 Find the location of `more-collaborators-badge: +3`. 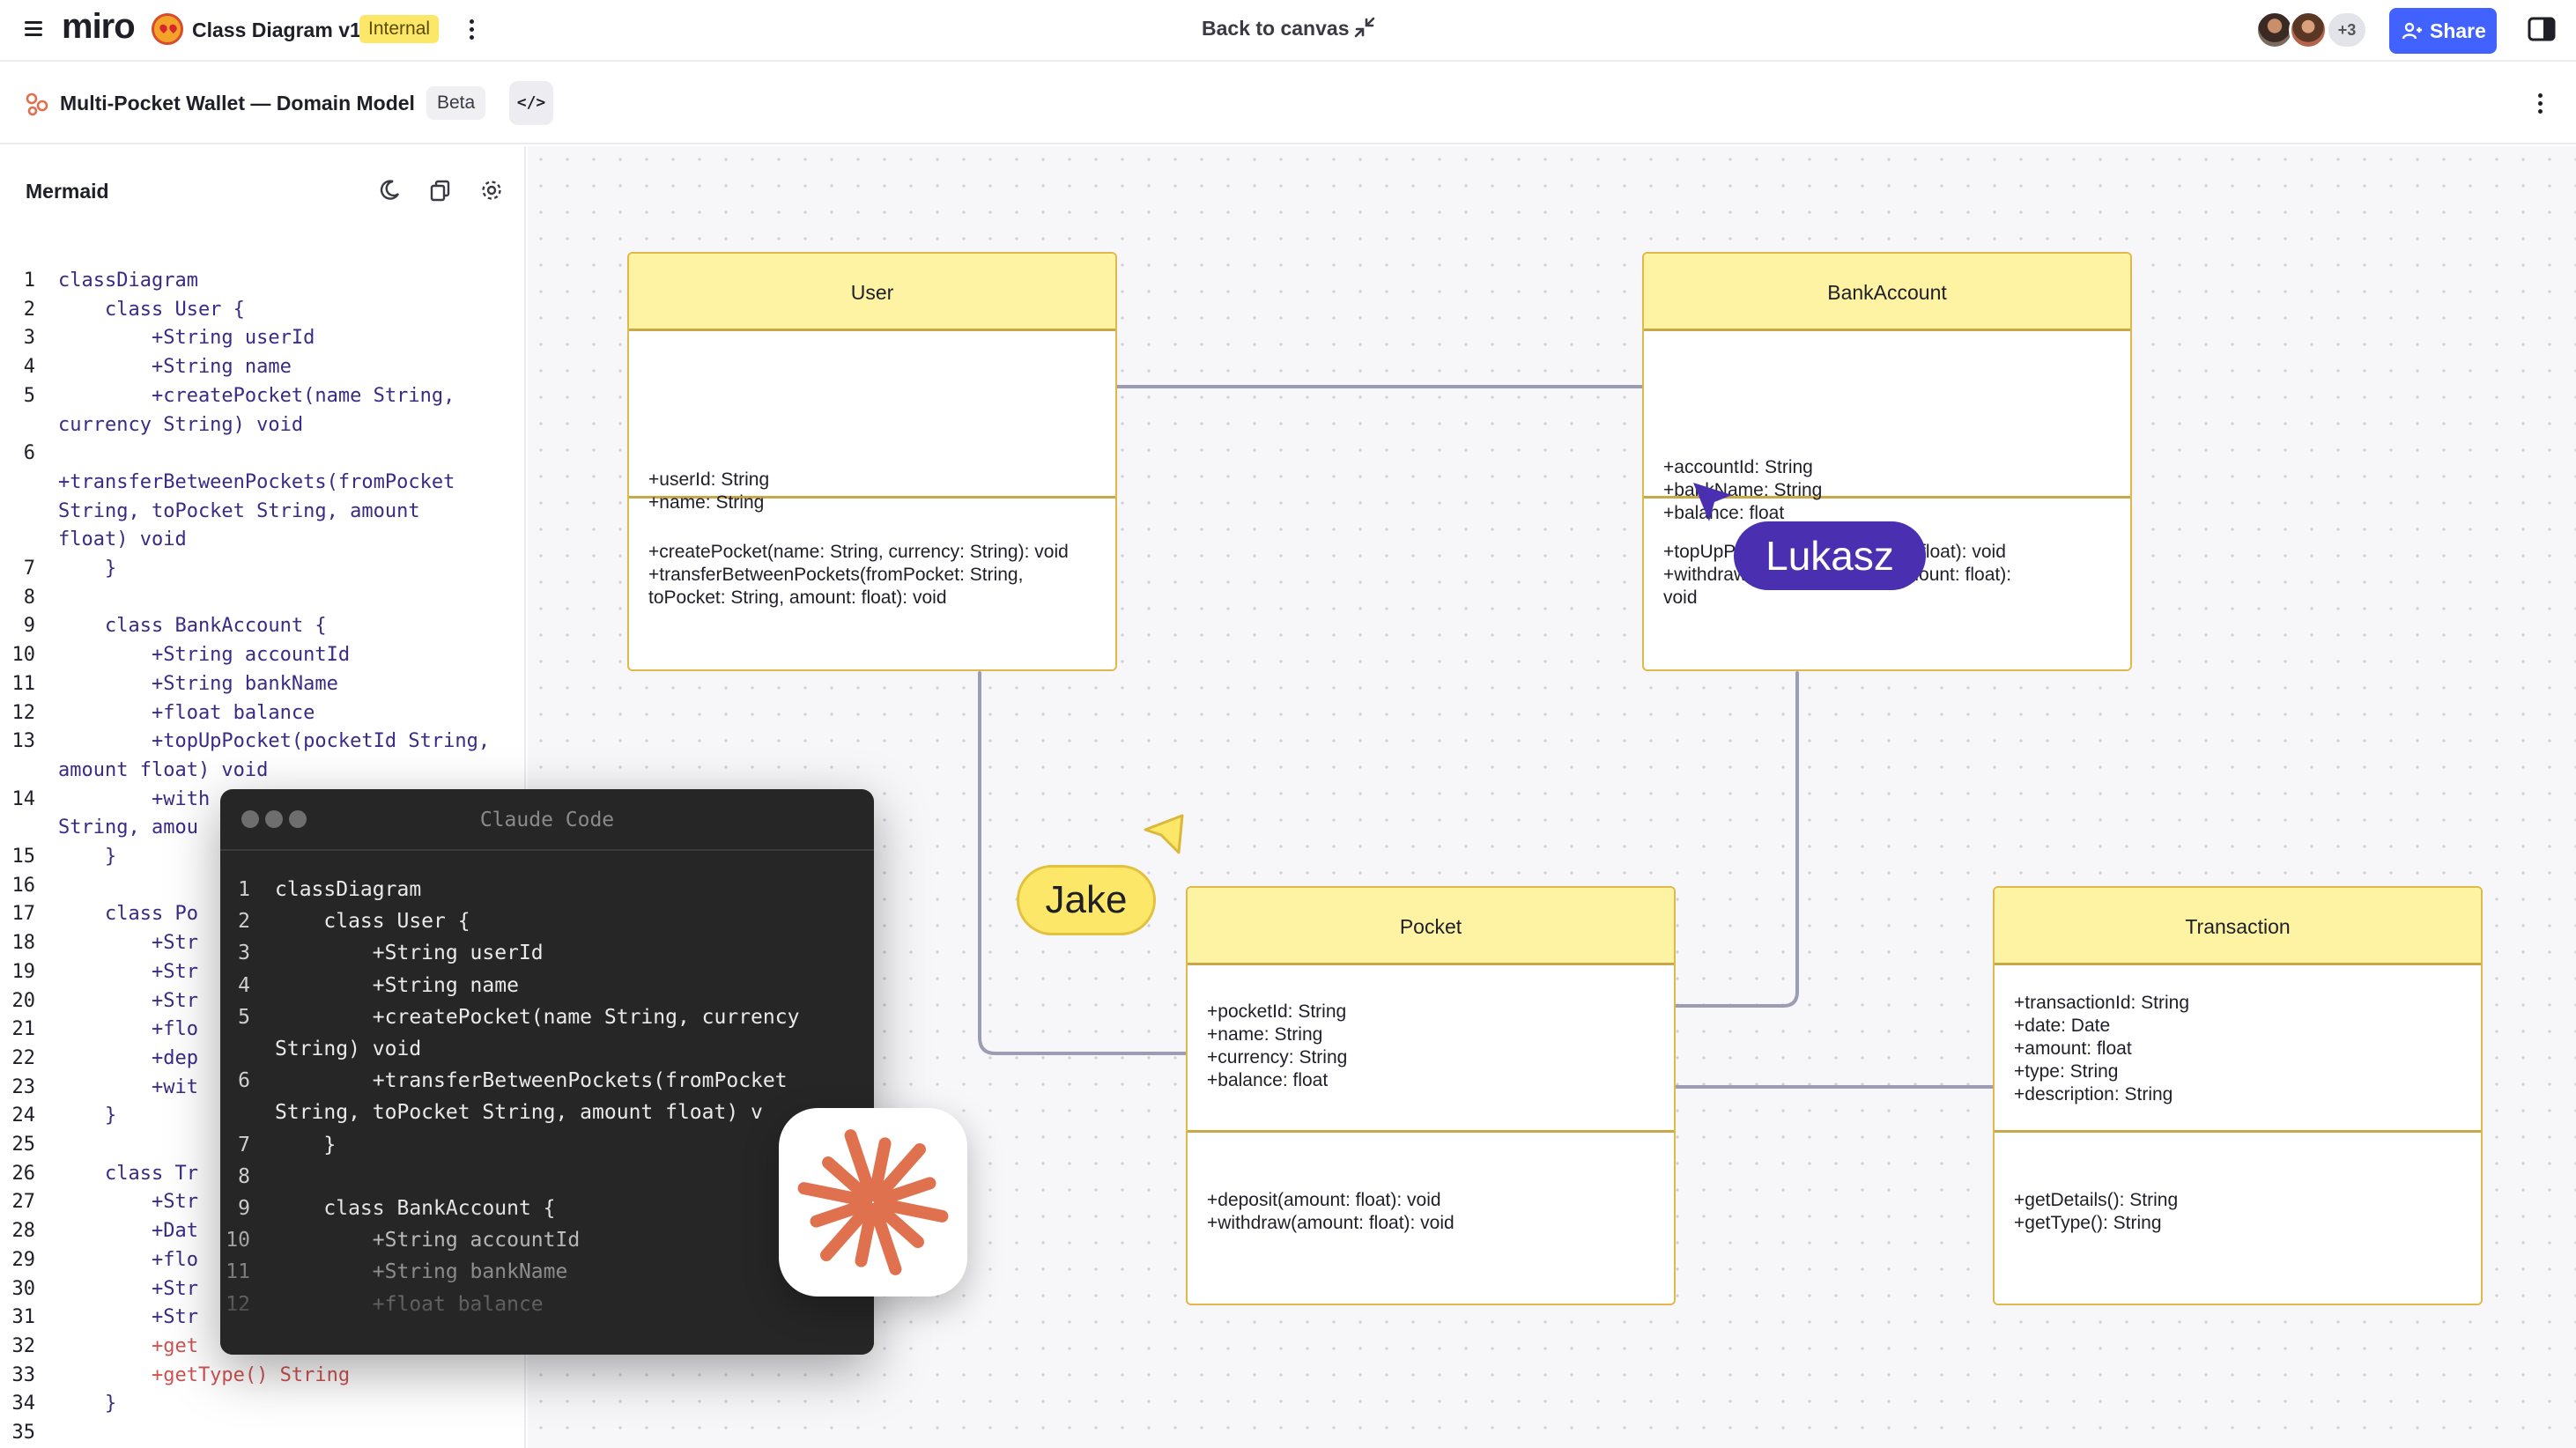

more-collaborators-badge: +3 is located at coordinates (2347, 30).